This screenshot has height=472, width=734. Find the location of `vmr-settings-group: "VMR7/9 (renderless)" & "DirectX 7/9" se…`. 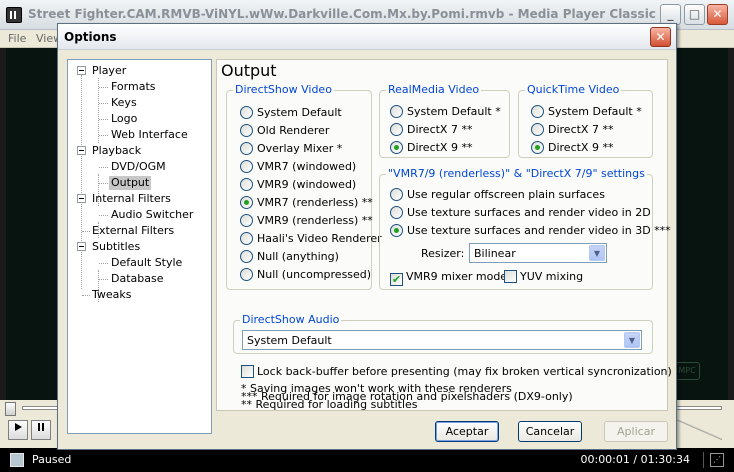

vmr-settings-group: "VMR7/9 (renderless)" & "DirectX 7/9" se… is located at coordinates (525, 228).